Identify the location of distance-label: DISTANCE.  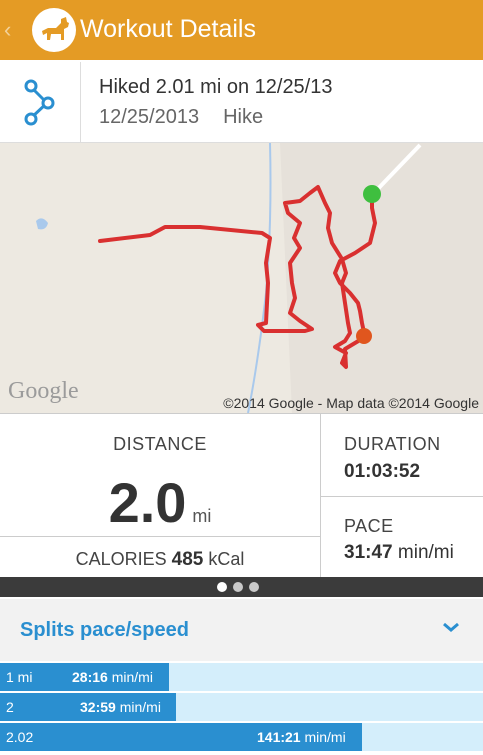
(160, 444).